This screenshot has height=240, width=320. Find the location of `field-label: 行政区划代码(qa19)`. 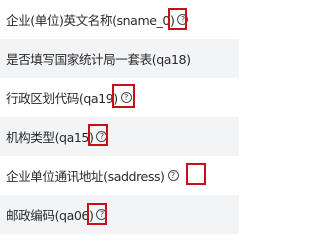

field-label: 行政区划代码(qa19) is located at coordinates (62, 98).